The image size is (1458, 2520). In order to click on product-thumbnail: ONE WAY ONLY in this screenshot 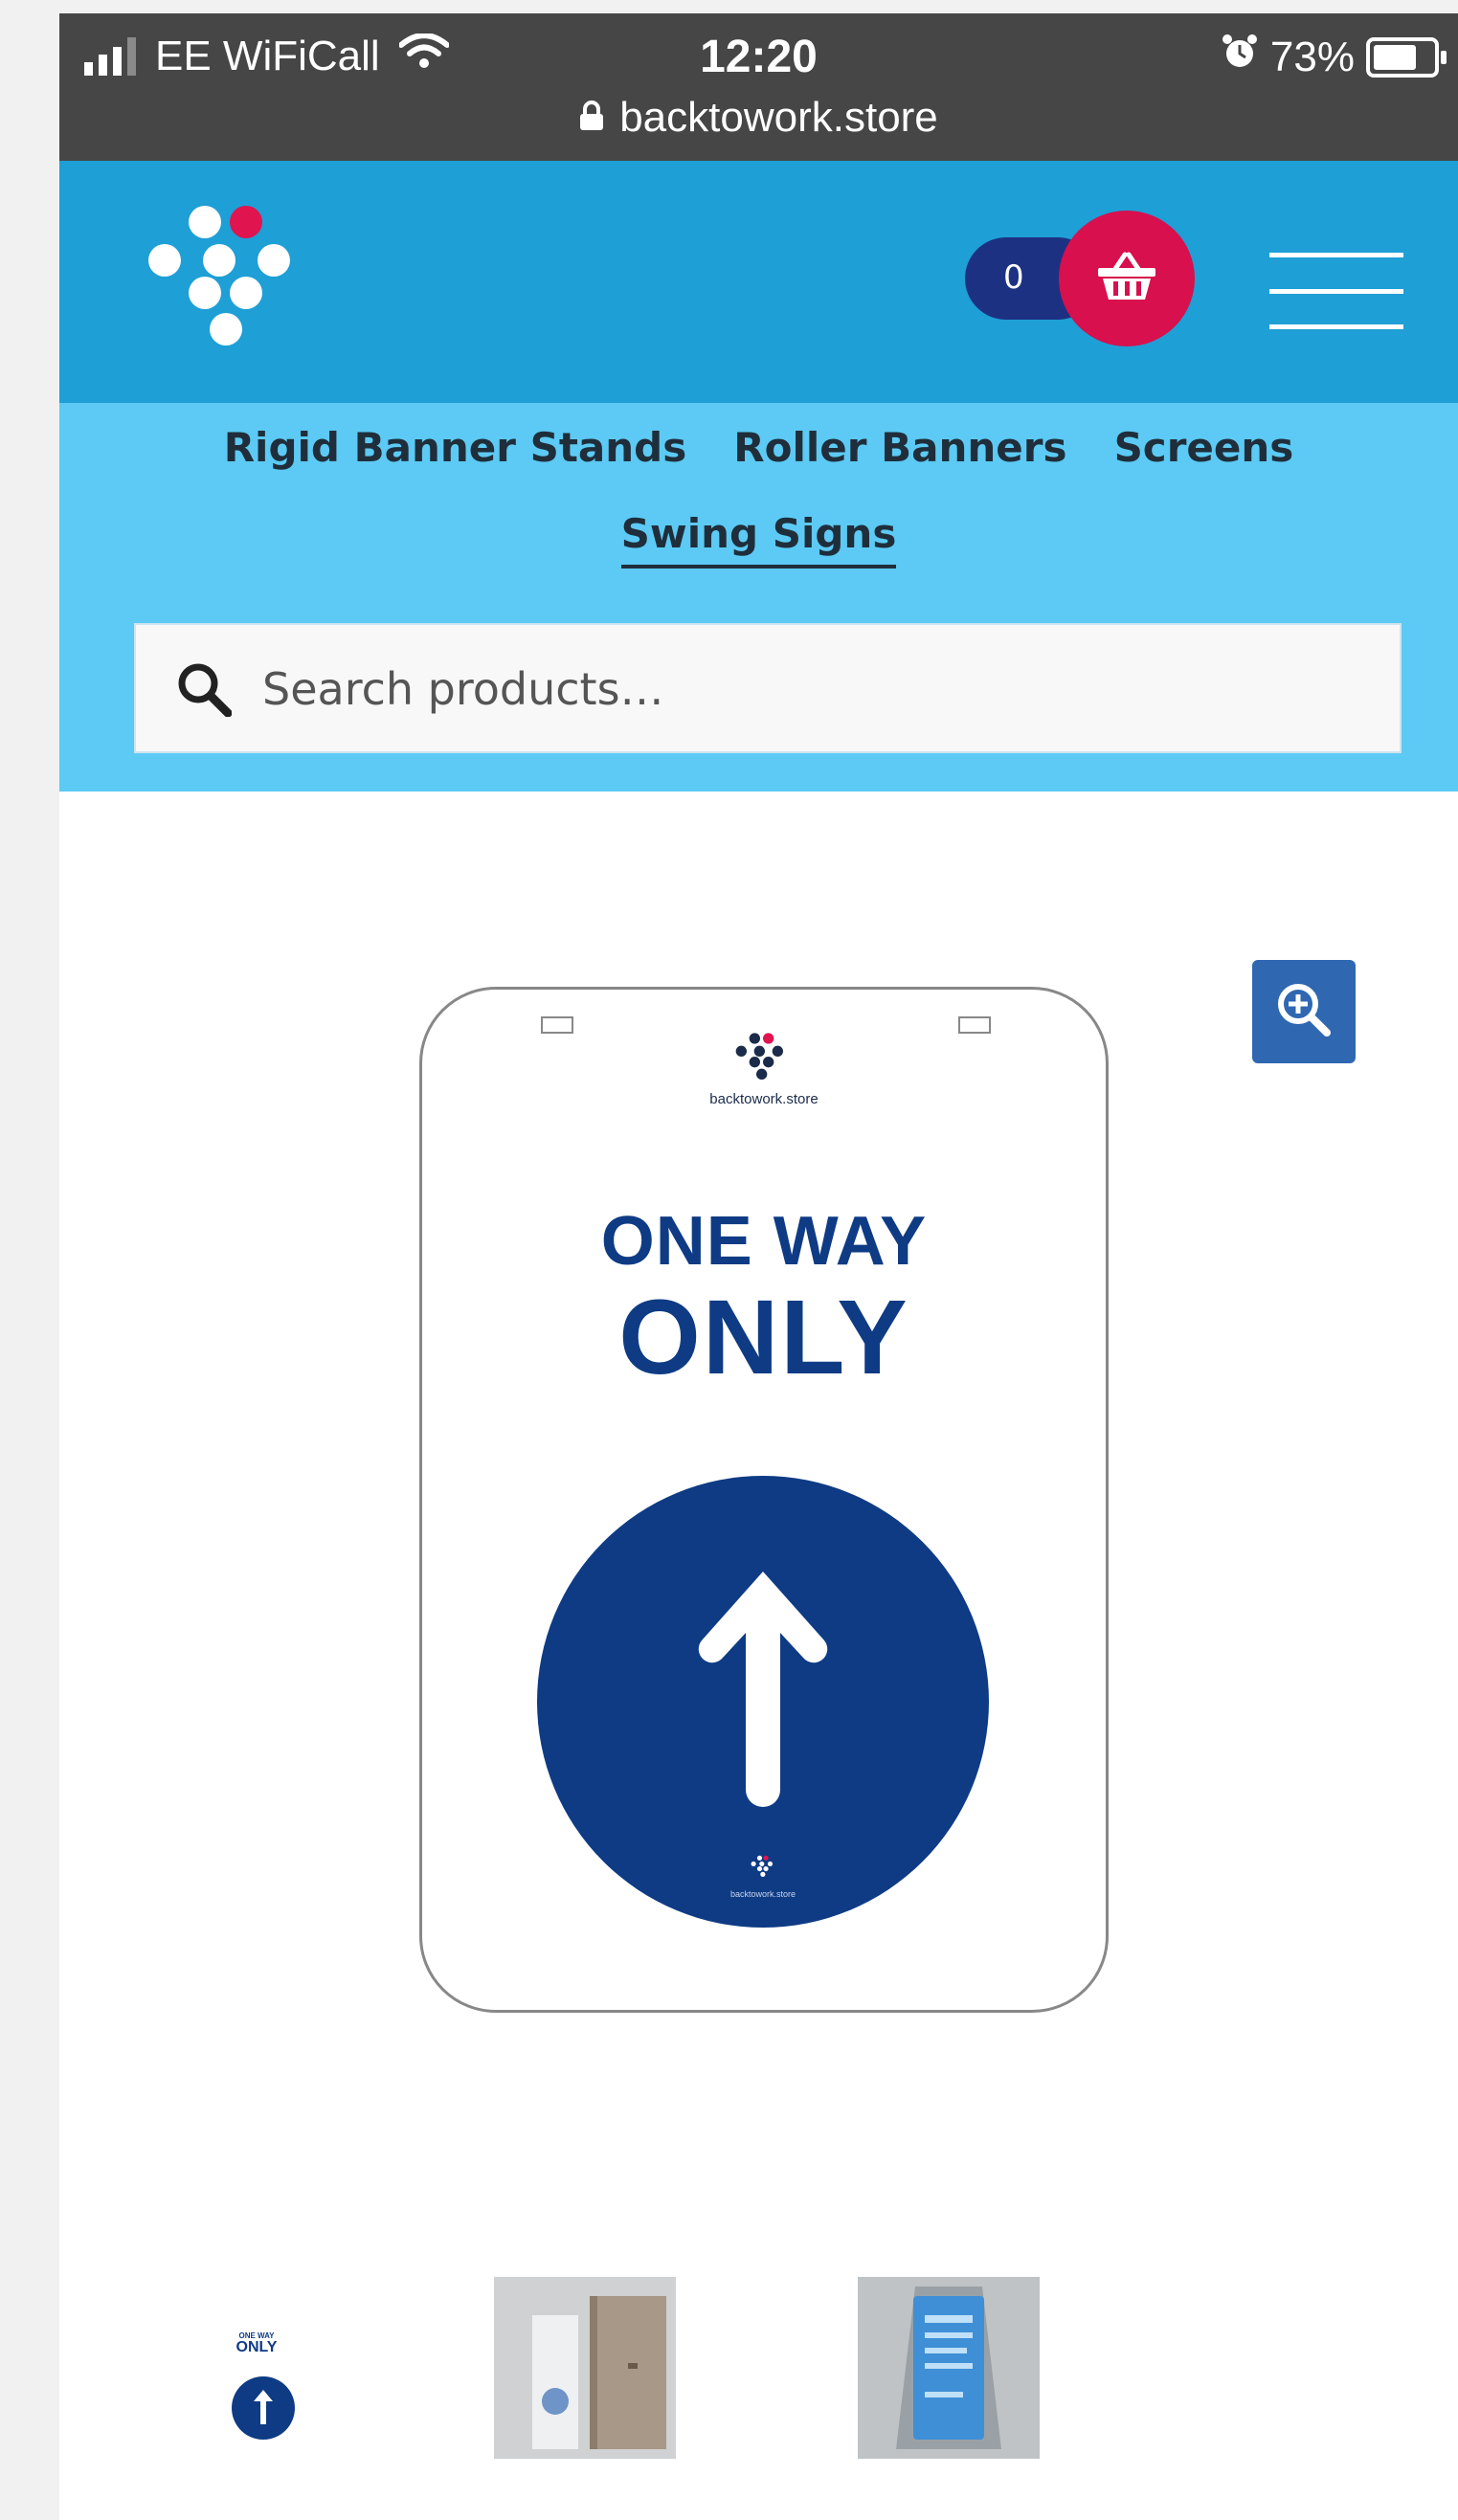, I will do `click(261, 2368)`.